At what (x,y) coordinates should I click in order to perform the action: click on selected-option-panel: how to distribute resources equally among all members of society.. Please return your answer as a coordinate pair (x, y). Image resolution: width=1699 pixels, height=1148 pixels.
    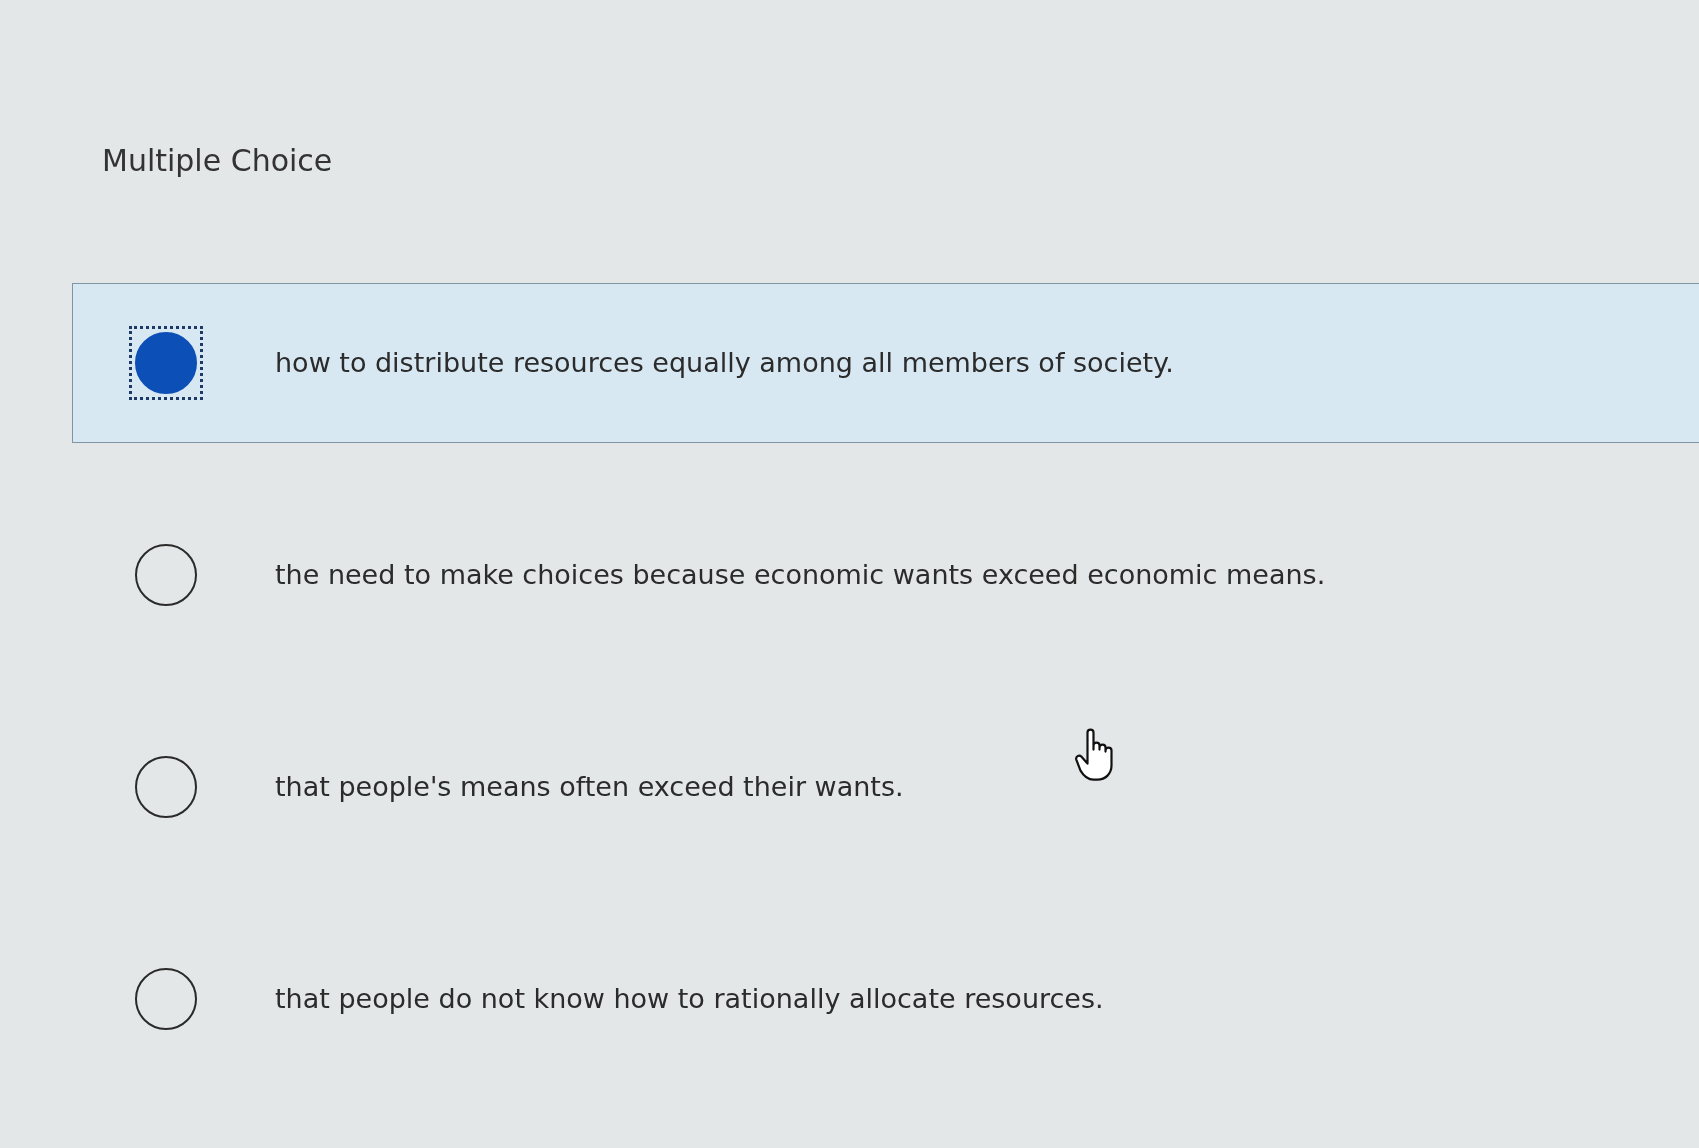
    Looking at the image, I should click on (885, 363).